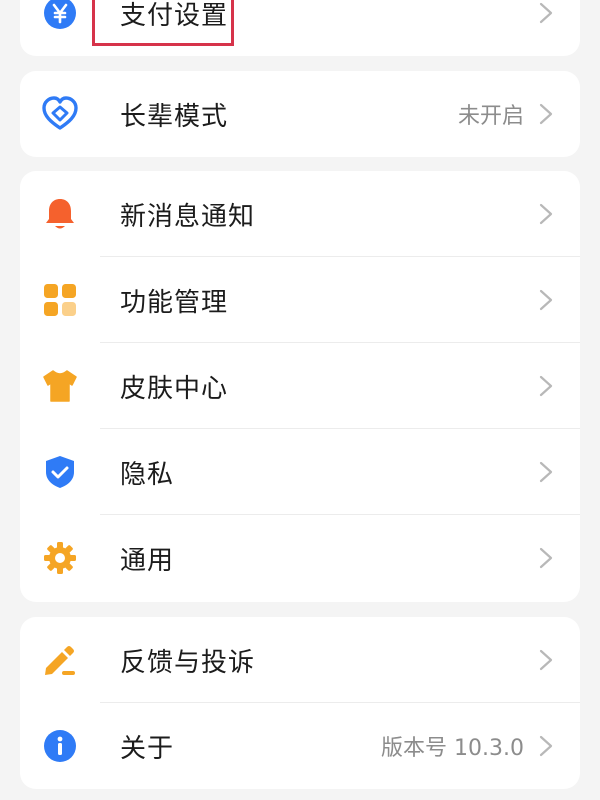 The height and width of the screenshot is (800, 600). What do you see at coordinates (147, 748) in the screenshot?
I see `settings-item-label: 关于` at bounding box center [147, 748].